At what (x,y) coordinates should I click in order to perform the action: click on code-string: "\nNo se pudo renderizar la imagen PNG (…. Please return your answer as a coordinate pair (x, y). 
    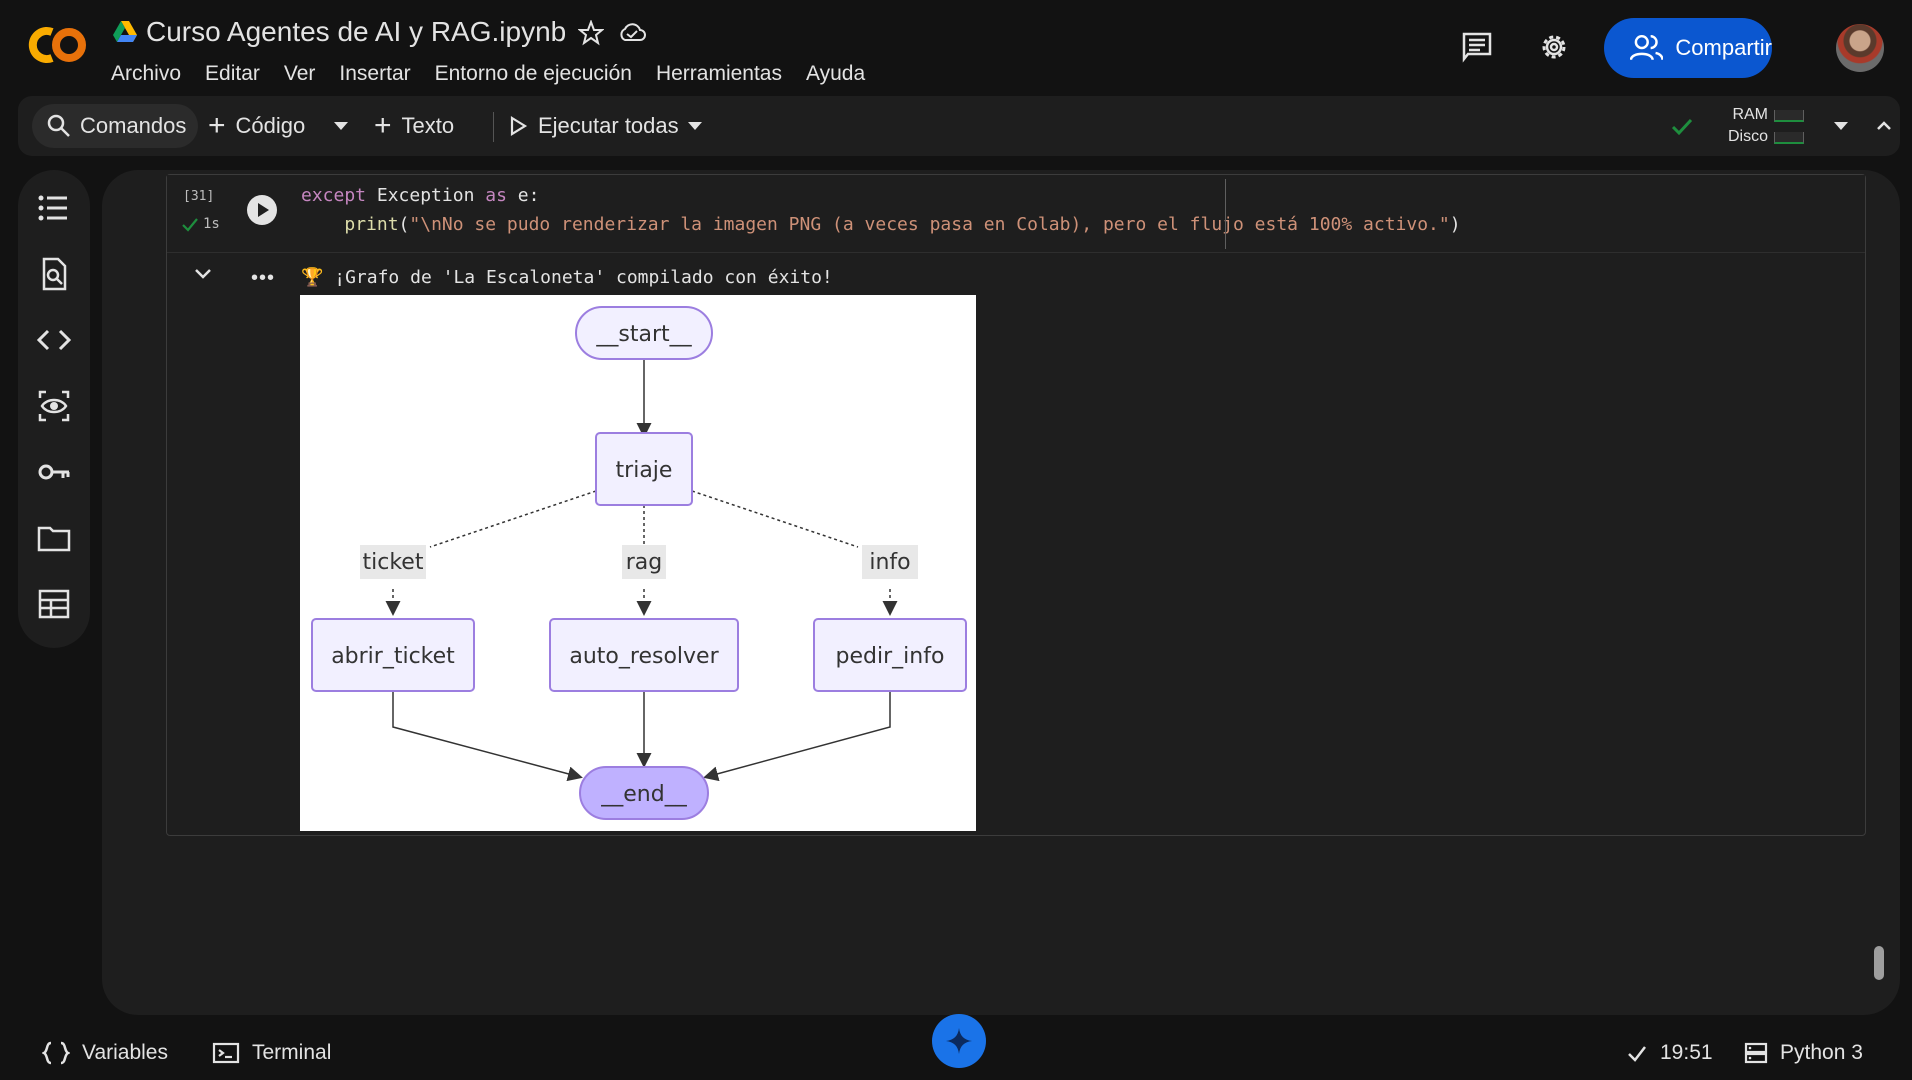
    Looking at the image, I should click on (929, 224).